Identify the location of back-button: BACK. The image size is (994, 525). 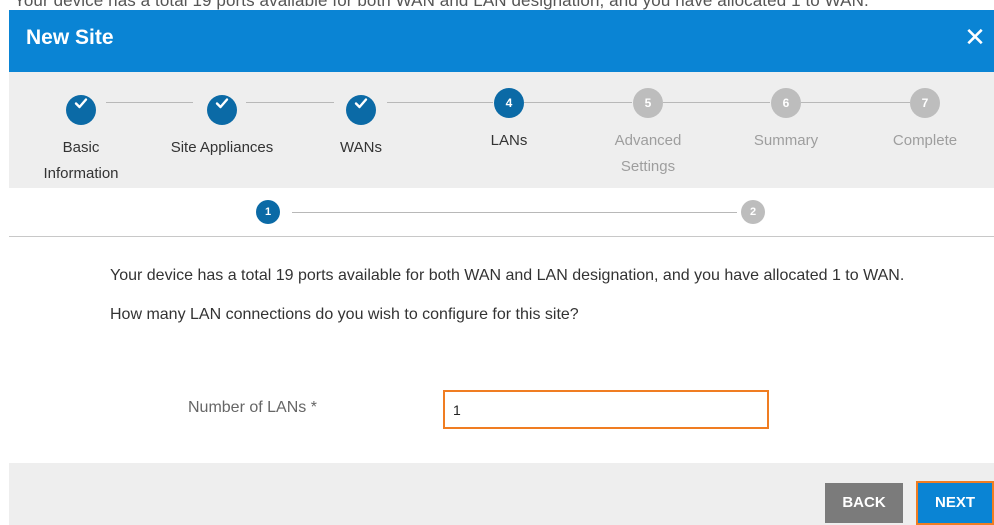
(864, 503).